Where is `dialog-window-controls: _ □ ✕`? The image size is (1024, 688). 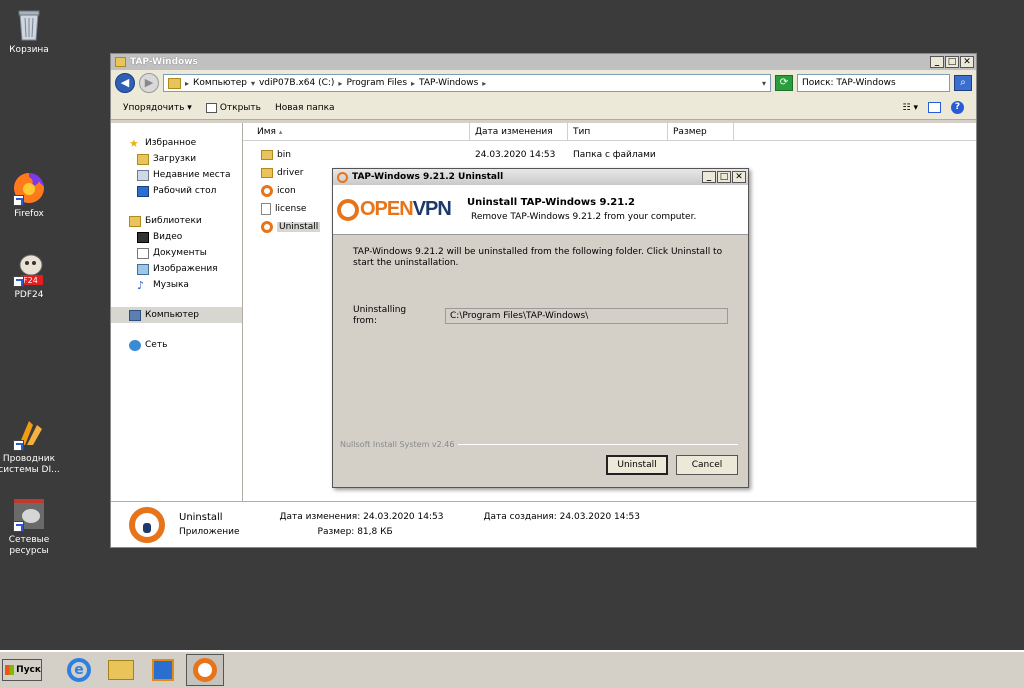
dialog-window-controls: _ □ ✕ is located at coordinates (725, 177).